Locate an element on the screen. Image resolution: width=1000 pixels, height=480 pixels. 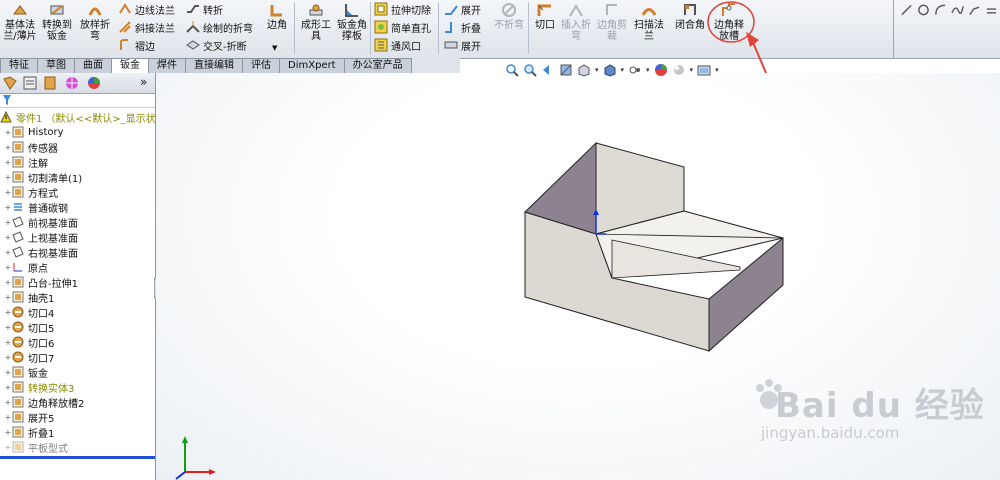
tree-item: + 右视基准面 is located at coordinates (41, 252).